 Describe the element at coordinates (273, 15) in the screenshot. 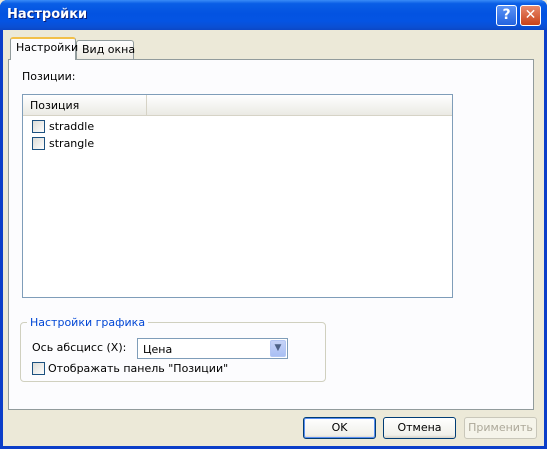

I see `title-bar: Настройки ? ✕` at that location.